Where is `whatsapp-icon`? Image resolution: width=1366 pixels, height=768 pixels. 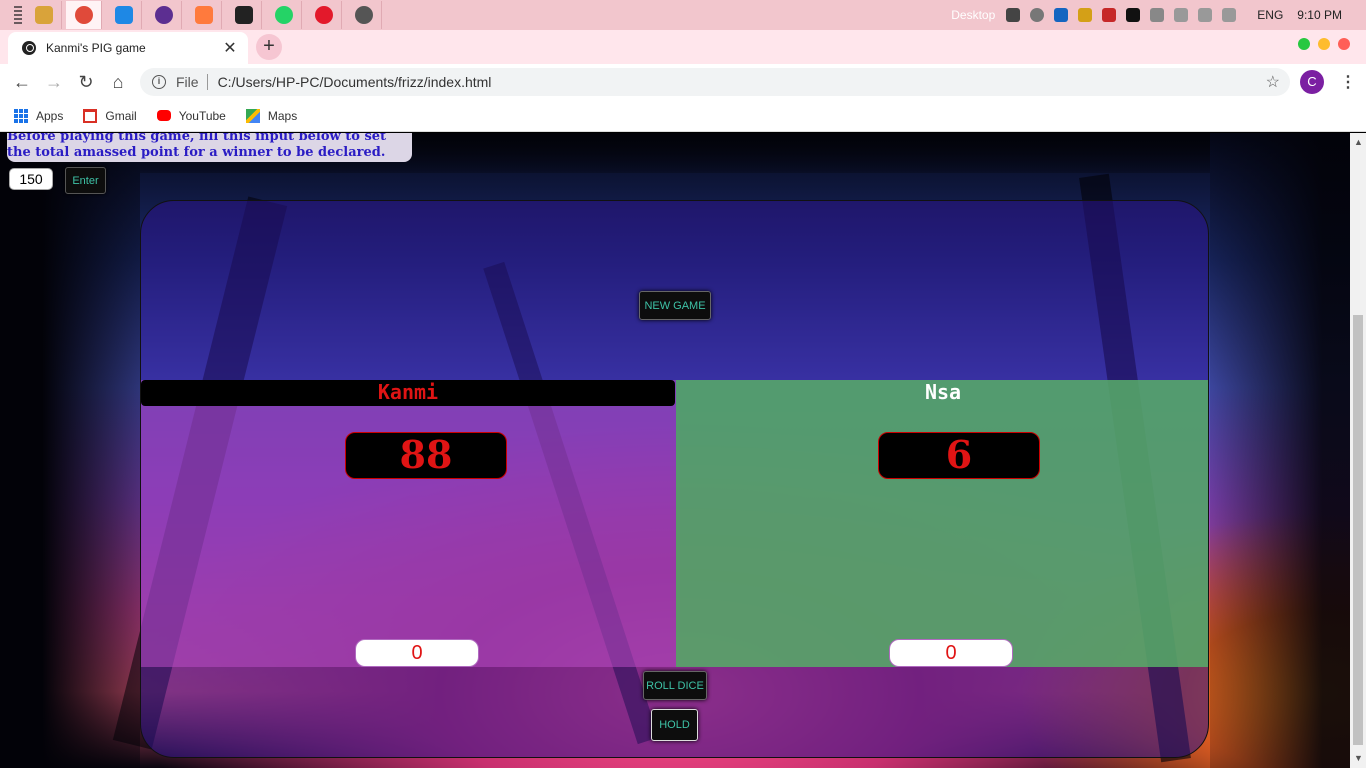
whatsapp-icon is located at coordinates (283, 15).